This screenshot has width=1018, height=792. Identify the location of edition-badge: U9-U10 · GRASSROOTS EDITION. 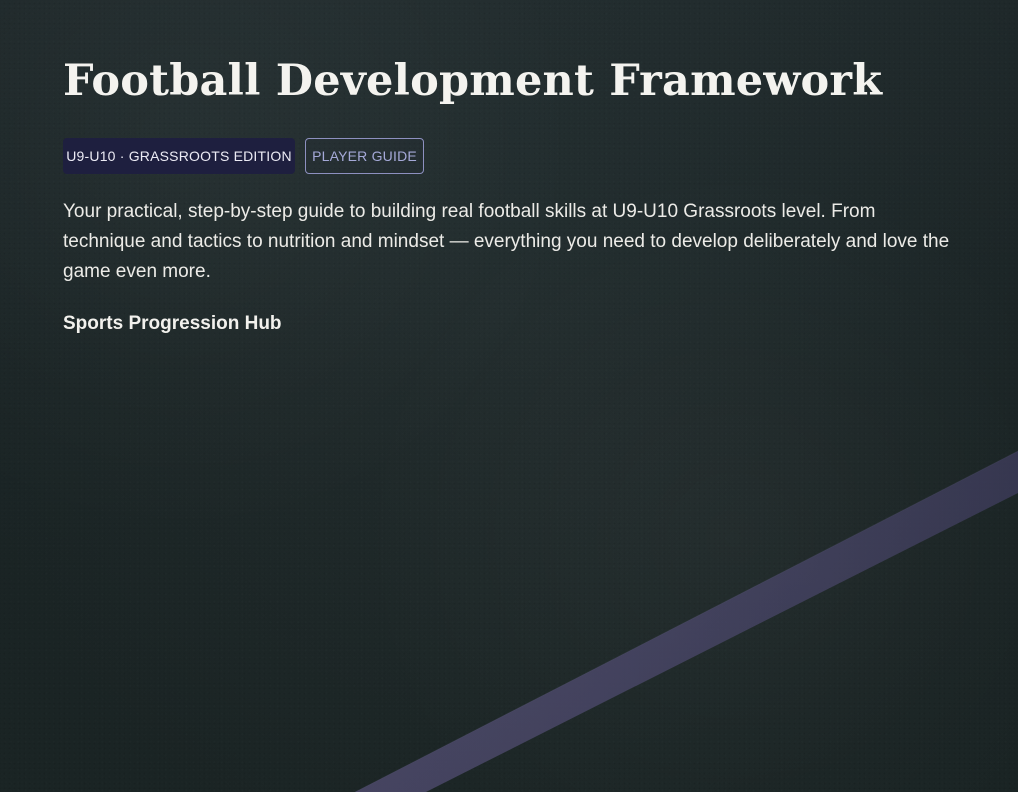
(179, 156).